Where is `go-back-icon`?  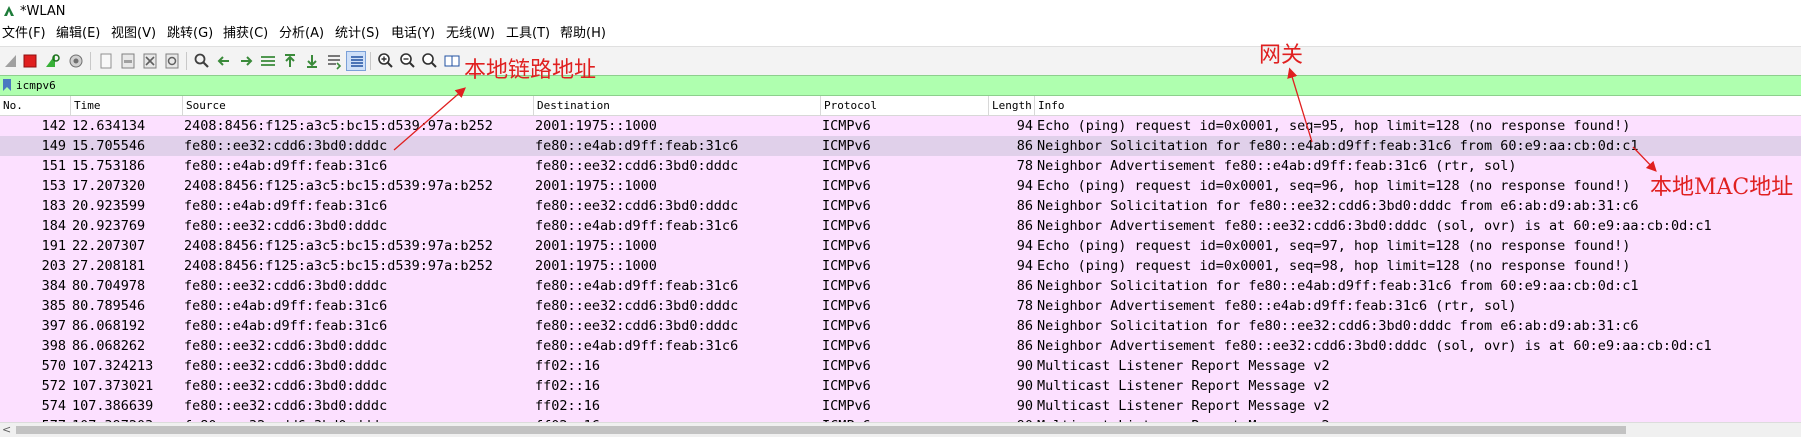 go-back-icon is located at coordinates (224, 61).